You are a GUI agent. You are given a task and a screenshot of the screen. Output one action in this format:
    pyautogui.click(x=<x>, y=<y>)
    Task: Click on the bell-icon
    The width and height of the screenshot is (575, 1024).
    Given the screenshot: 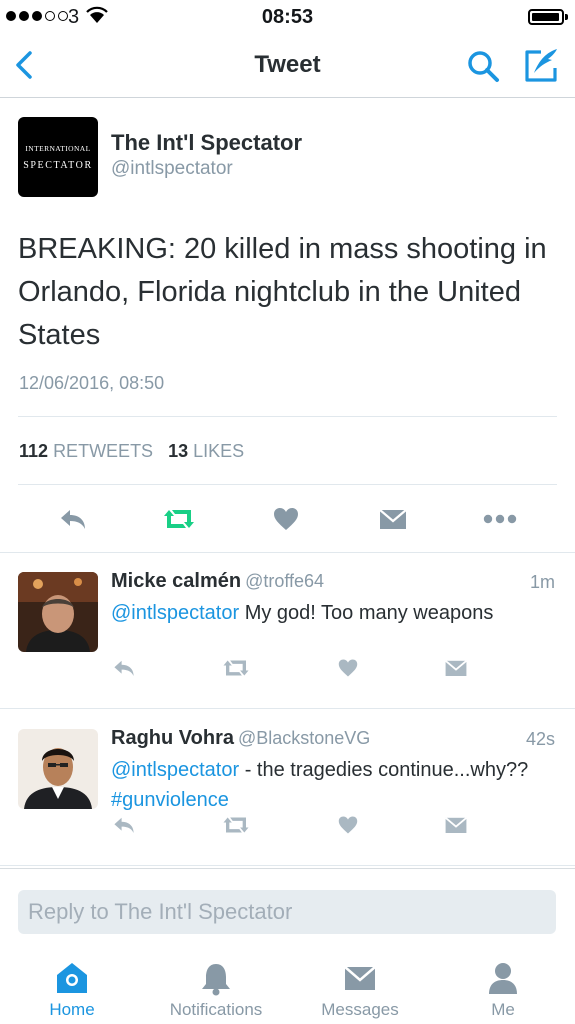 What is the action you would take?
    pyautogui.click(x=216, y=980)
    